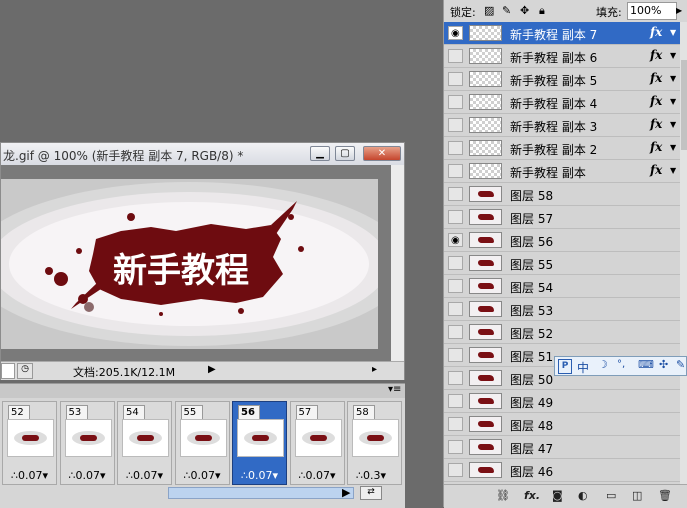  What do you see at coordinates (382, 153) in the screenshot?
I see `close-button: ✕` at bounding box center [382, 153].